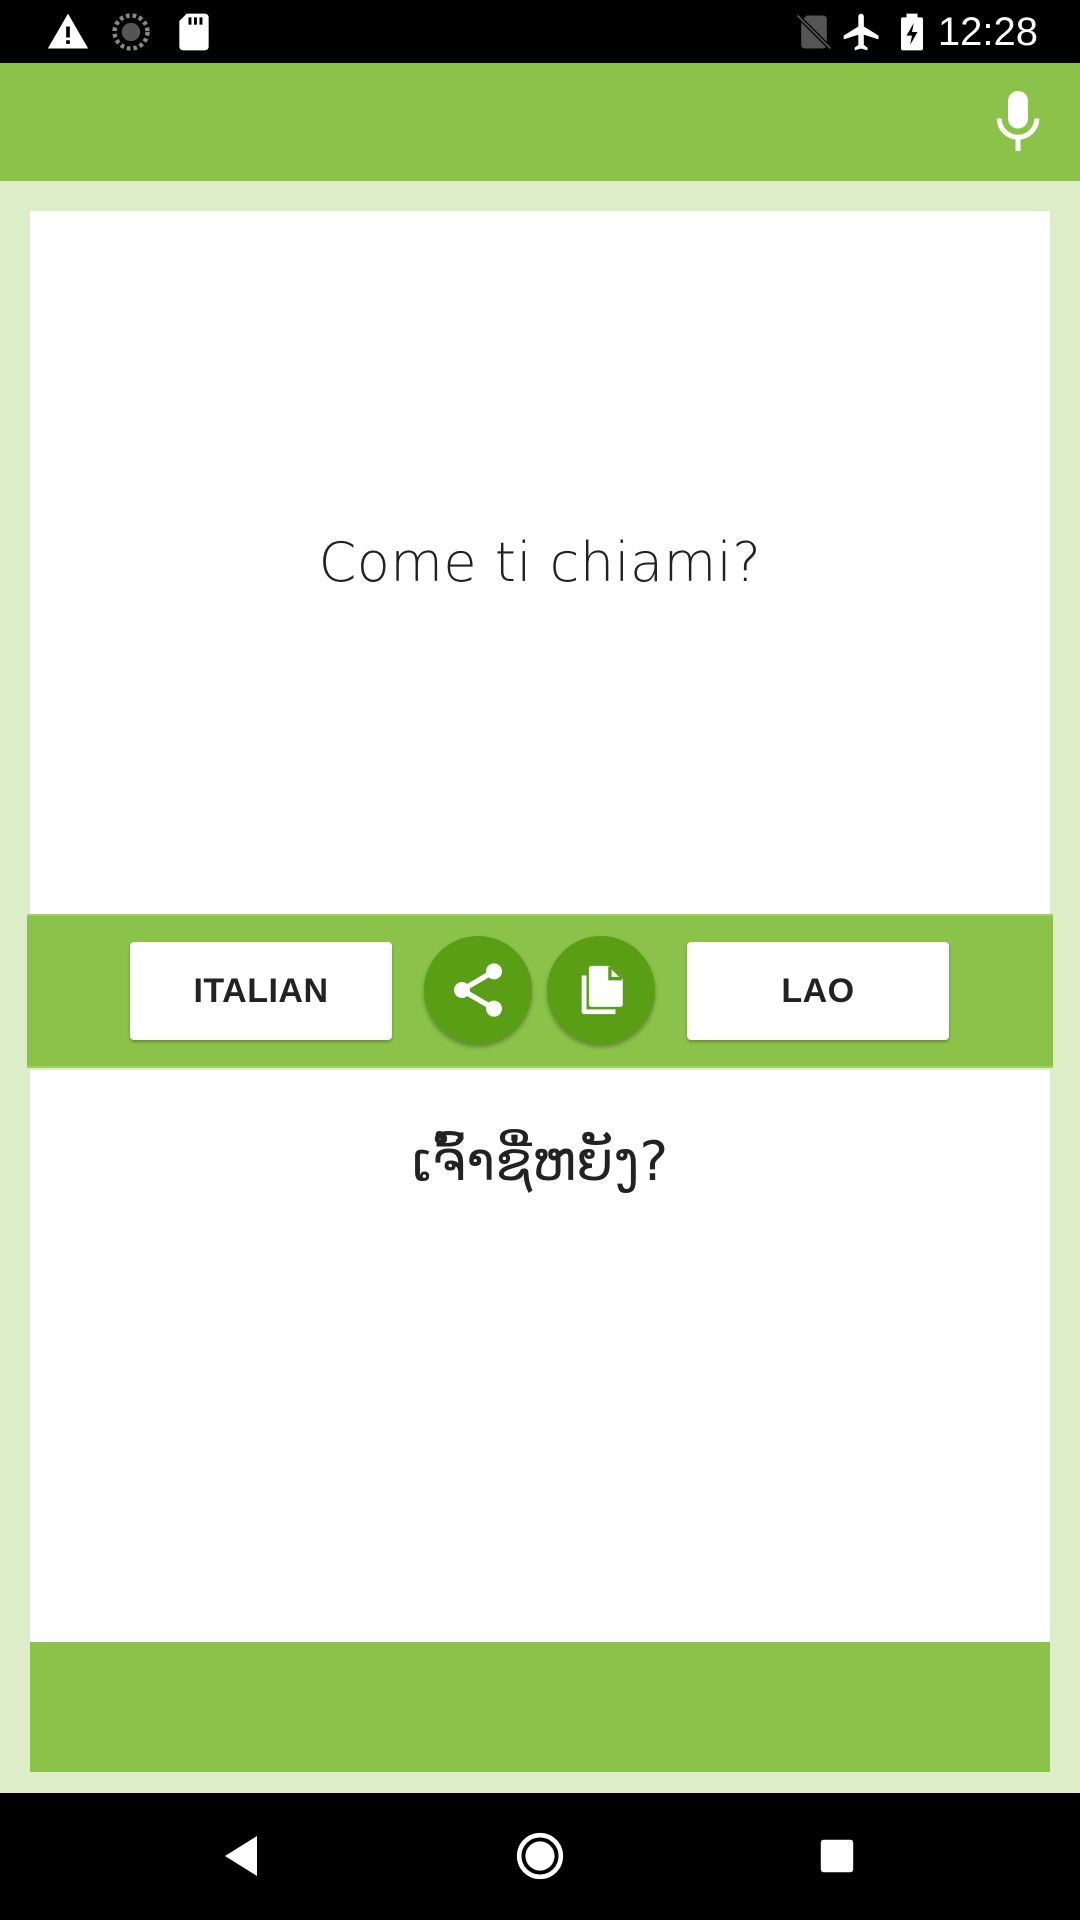 The height and width of the screenshot is (1920, 1080). Describe the element at coordinates (194, 32) in the screenshot. I see `sd-card-icon` at that location.